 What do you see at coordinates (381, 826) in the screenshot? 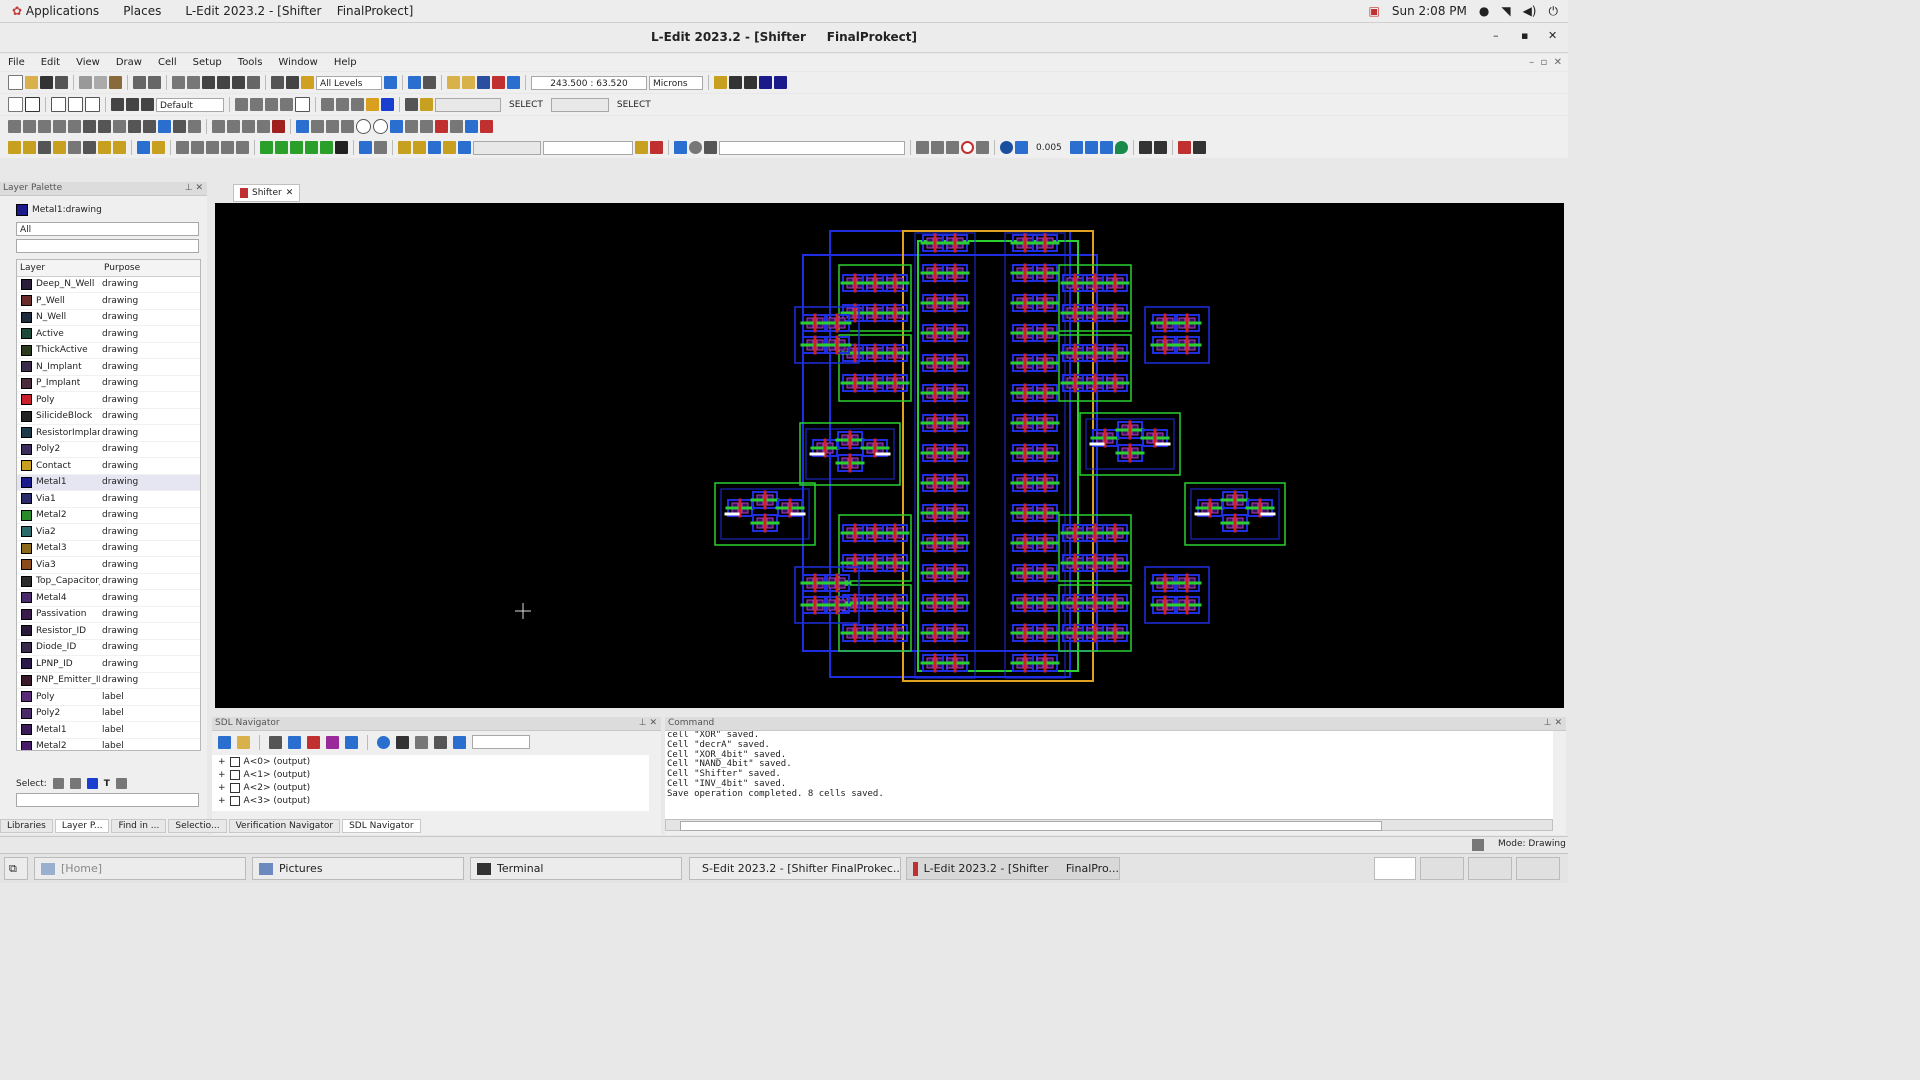
I see `tab-sdl-navigator: SDL Navigator` at bounding box center [381, 826].